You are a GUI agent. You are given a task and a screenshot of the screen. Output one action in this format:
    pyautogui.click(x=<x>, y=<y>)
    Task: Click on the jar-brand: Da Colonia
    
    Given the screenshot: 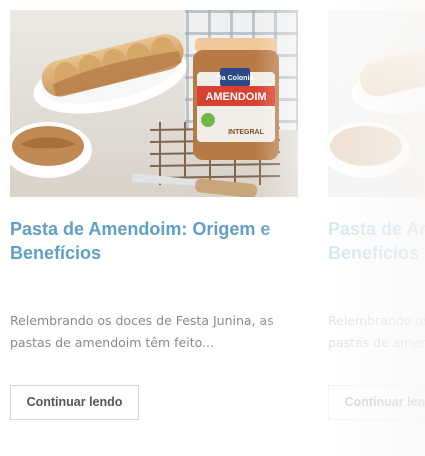 What is the action you would take?
    pyautogui.click(x=235, y=78)
    